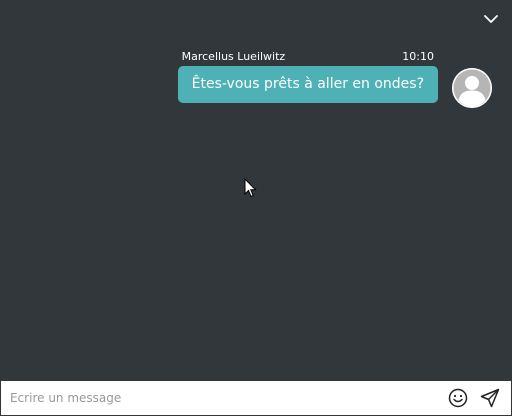 The width and height of the screenshot is (512, 416). I want to click on emoji-button, so click(458, 398).